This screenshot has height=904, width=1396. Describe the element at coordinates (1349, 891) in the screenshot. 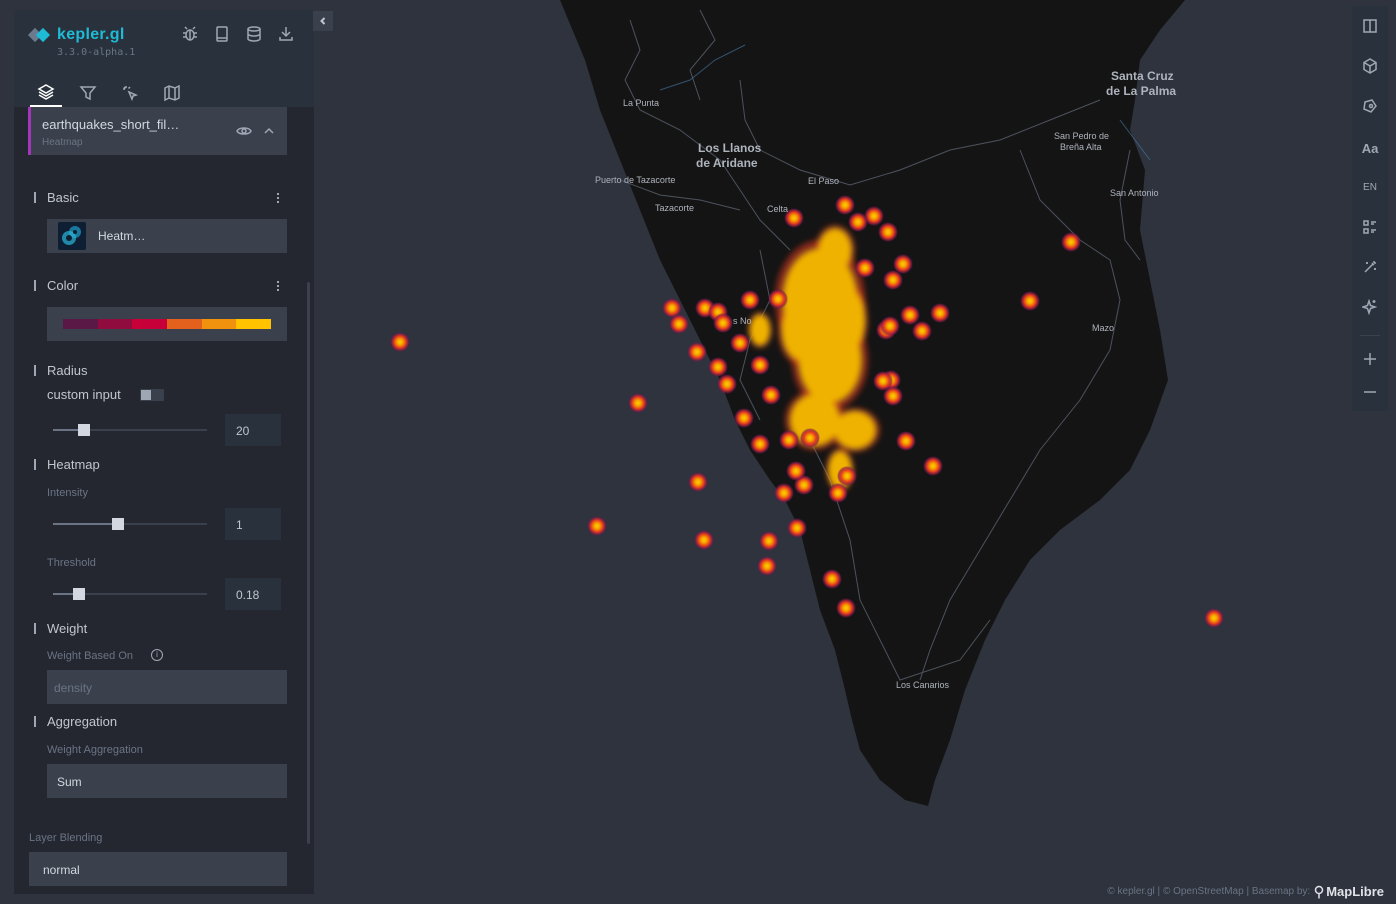

I see `maplibre-logo: MapLibre` at that location.